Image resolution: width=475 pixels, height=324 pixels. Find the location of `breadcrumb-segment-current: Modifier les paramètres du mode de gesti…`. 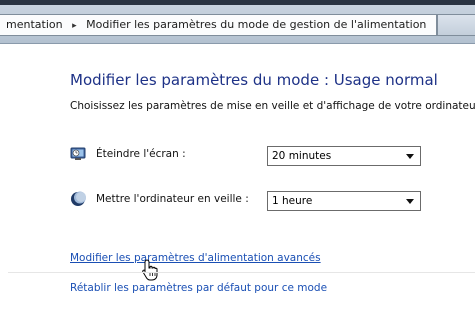

breadcrumb-segment-current: Modifier les paramètres du mode de gesti… is located at coordinates (256, 24).